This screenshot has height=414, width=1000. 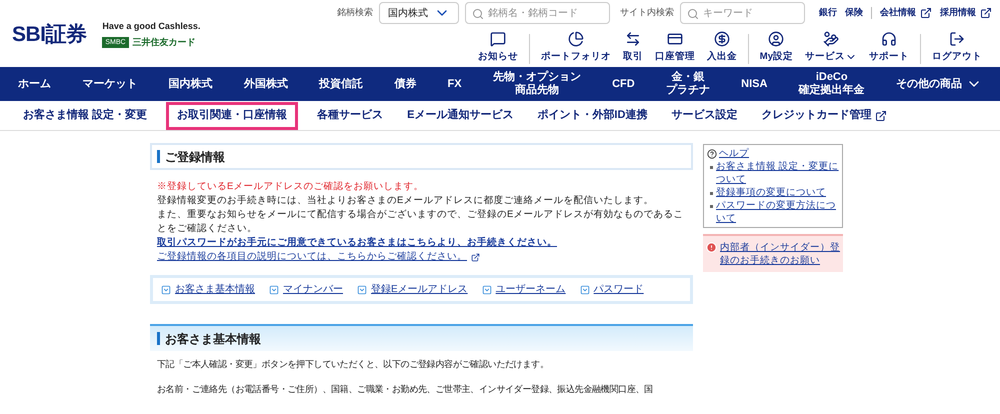 What do you see at coordinates (306, 289) in the screenshot?
I see `anchor-link: マイナンバー` at bounding box center [306, 289].